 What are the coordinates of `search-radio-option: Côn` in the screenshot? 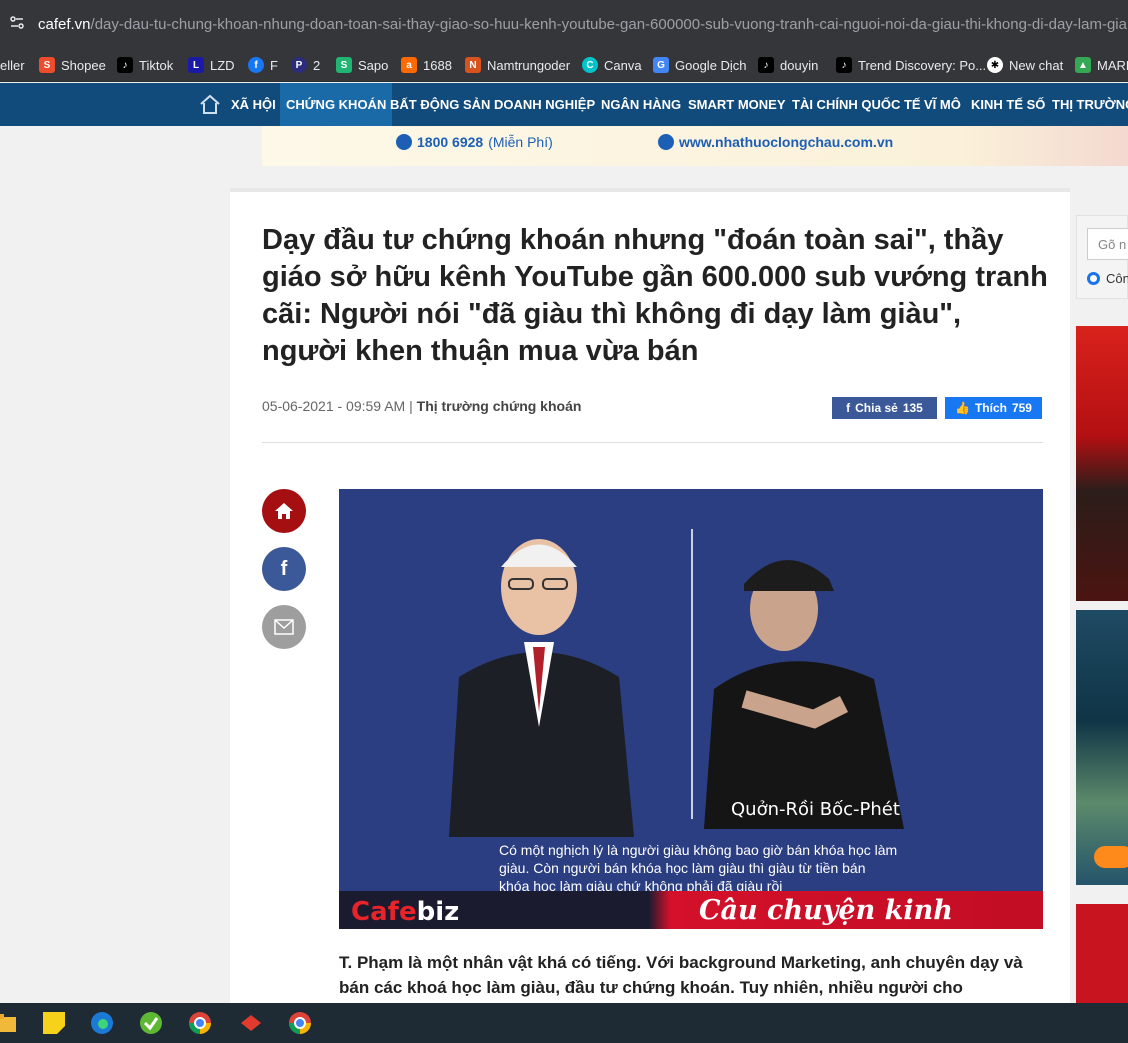 It's located at (1107, 278).